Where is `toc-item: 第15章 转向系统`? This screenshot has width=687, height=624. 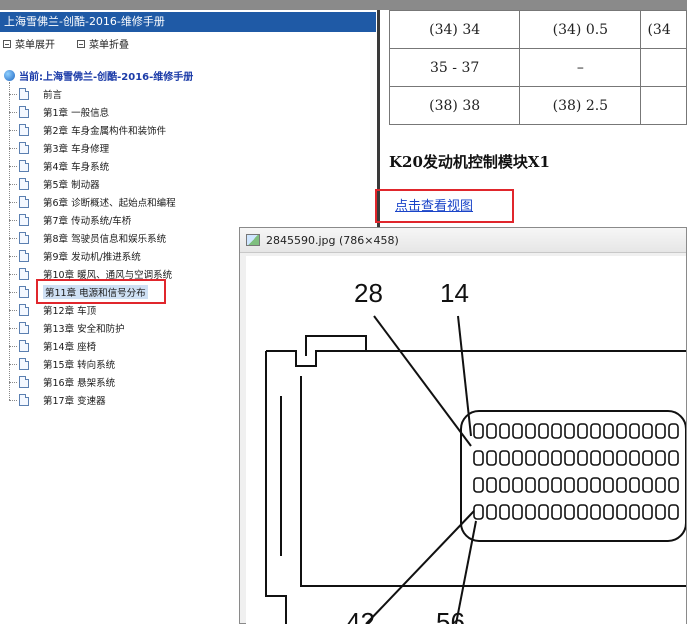 toc-item: 第15章 转向系统 is located at coordinates (62, 364).